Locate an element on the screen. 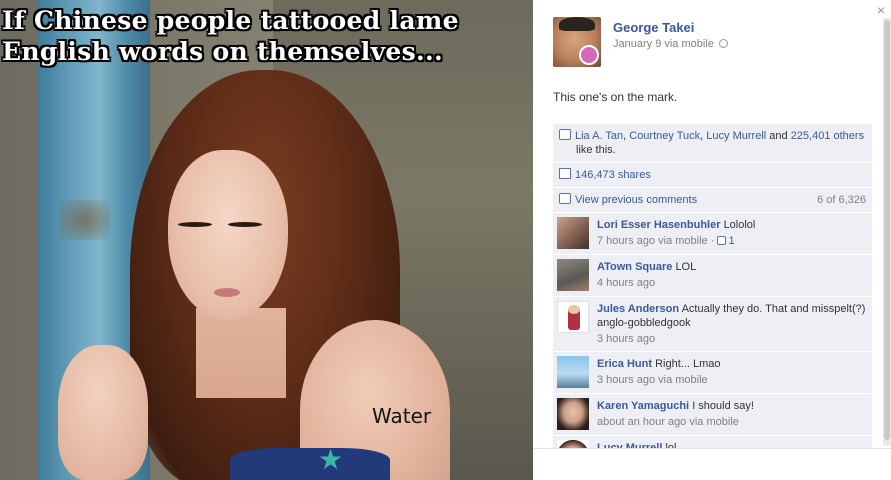  liker-link-2: Courtney Tuck is located at coordinates (664, 136).